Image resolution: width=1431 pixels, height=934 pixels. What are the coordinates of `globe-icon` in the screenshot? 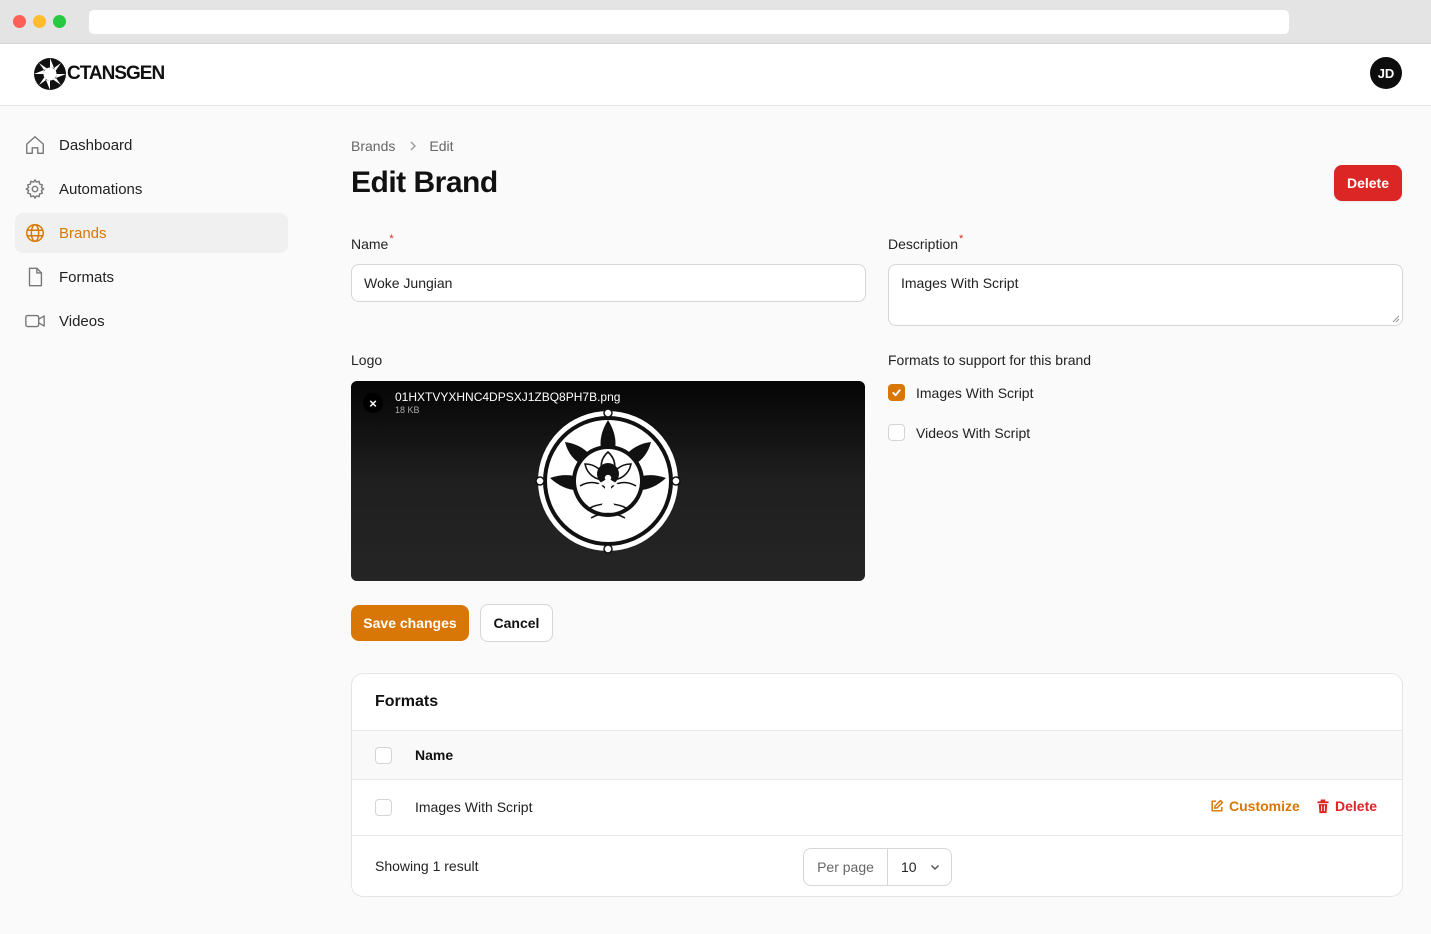 It's located at (35, 233).